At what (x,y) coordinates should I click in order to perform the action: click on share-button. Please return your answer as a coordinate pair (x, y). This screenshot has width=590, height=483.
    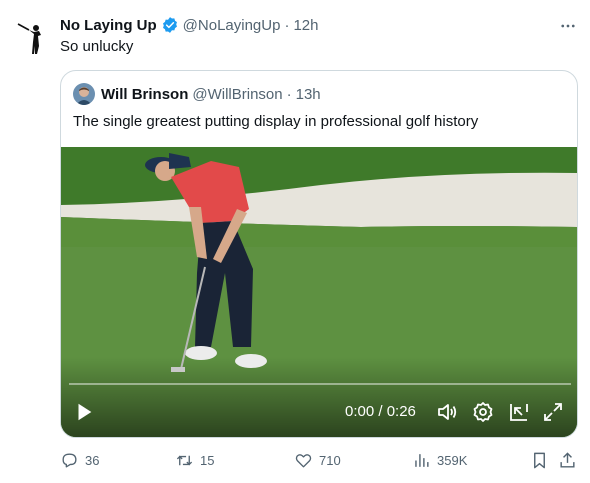
    Looking at the image, I should click on (567, 460).